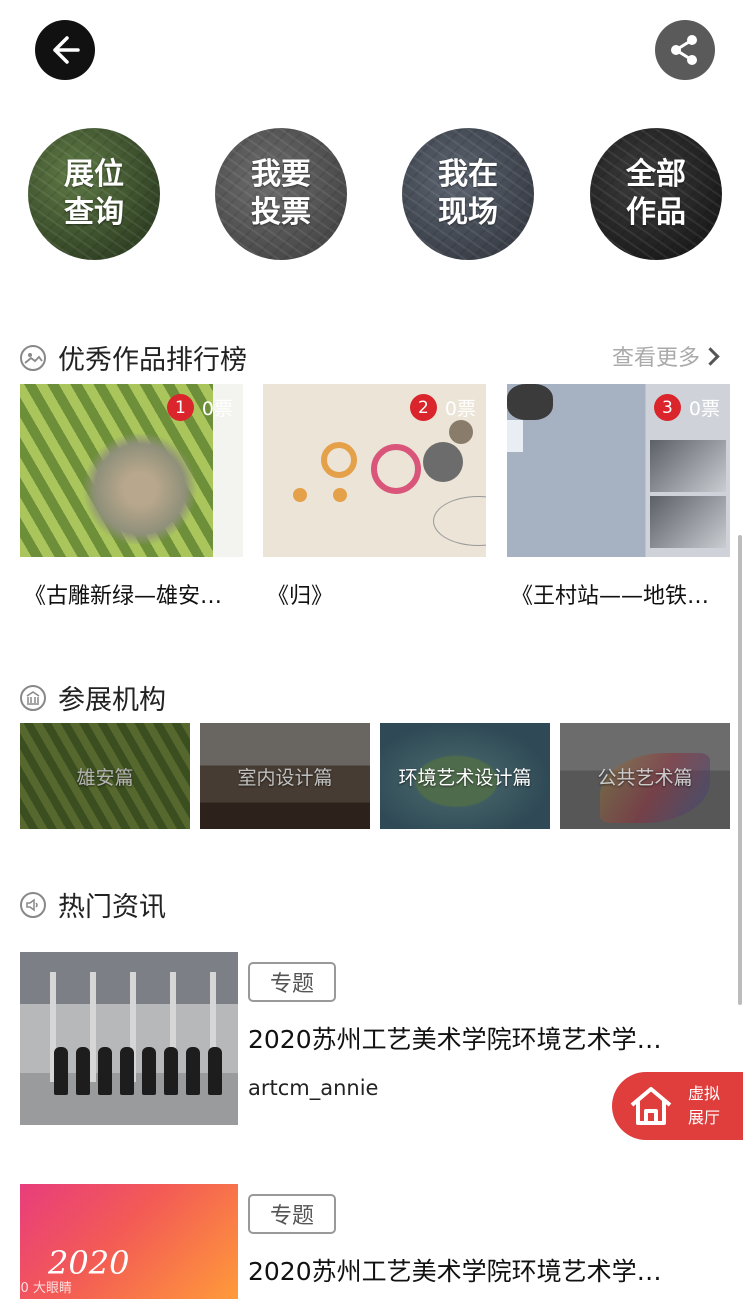  I want to click on vote-button: 我要 投票, so click(281, 194).